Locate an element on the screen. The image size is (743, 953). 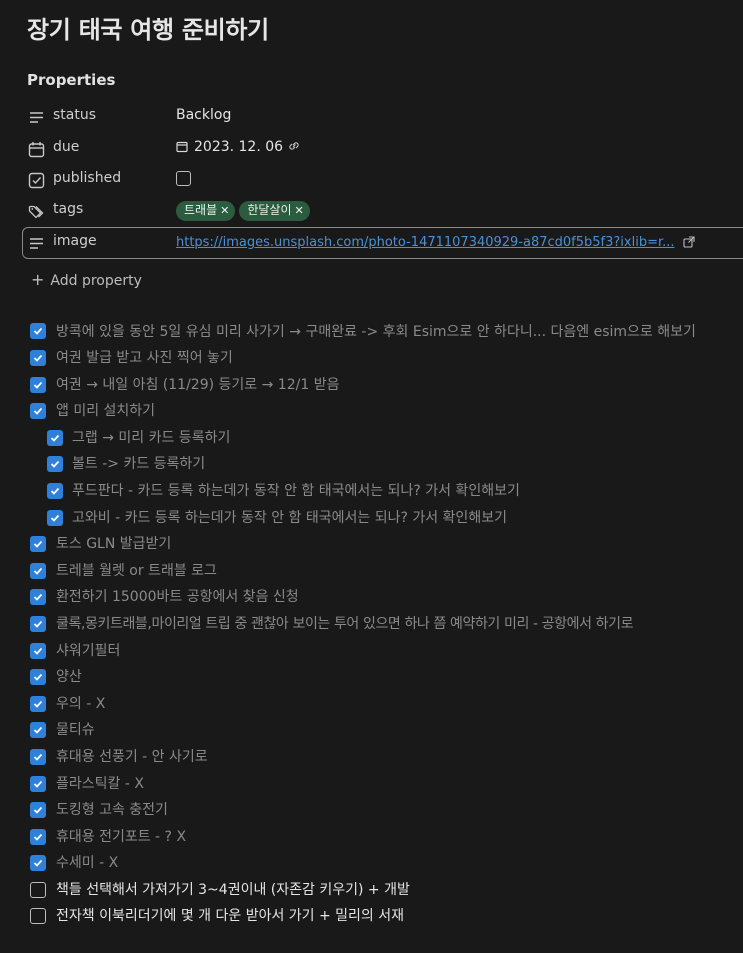
todo-text: 책들 선택해서 가져가기 3~4권이내 (자존감 키우기) + 개발 is located at coordinates (233, 889).